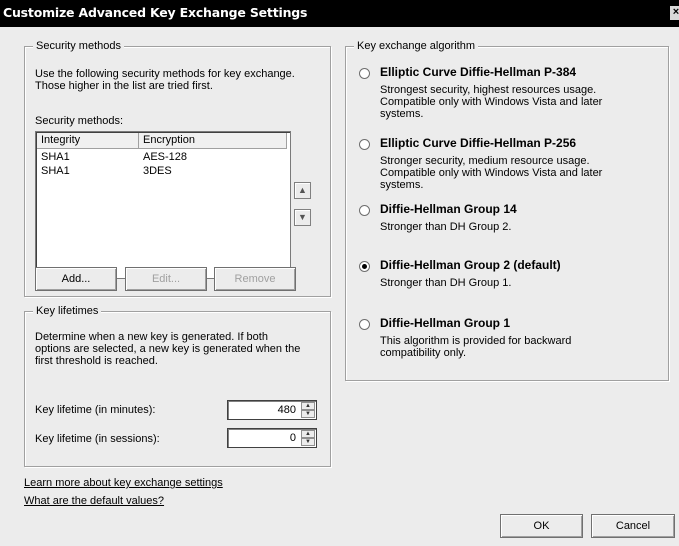 Image resolution: width=679 pixels, height=546 pixels. Describe the element at coordinates (633, 526) in the screenshot. I see `cancel-button: Cancel` at that location.